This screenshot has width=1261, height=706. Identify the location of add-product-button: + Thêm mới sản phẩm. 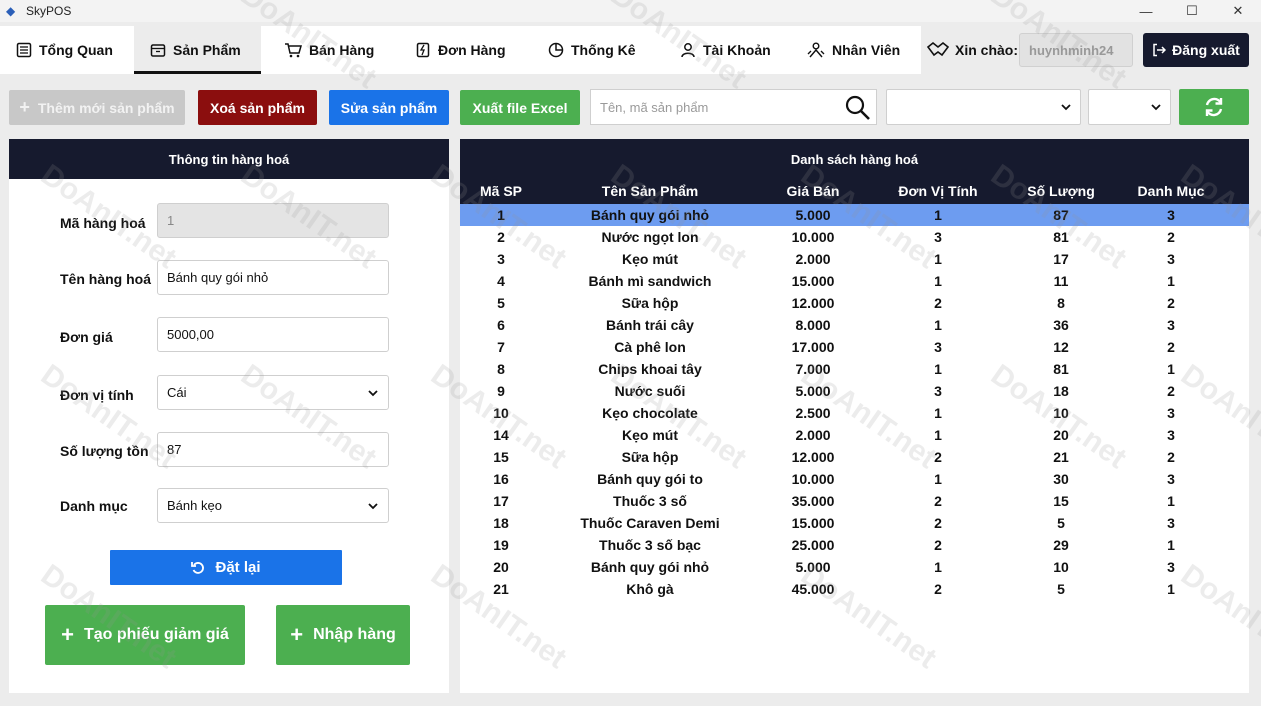
(97, 107).